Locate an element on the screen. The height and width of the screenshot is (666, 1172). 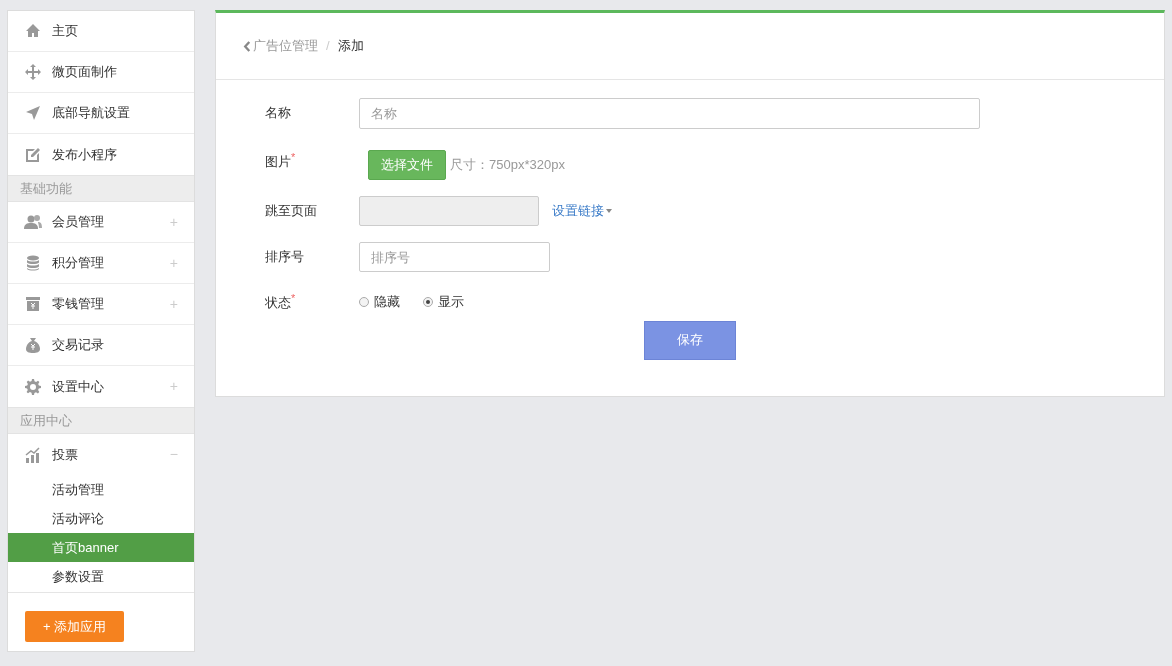
radio-option: 显示 is located at coordinates (443, 302).